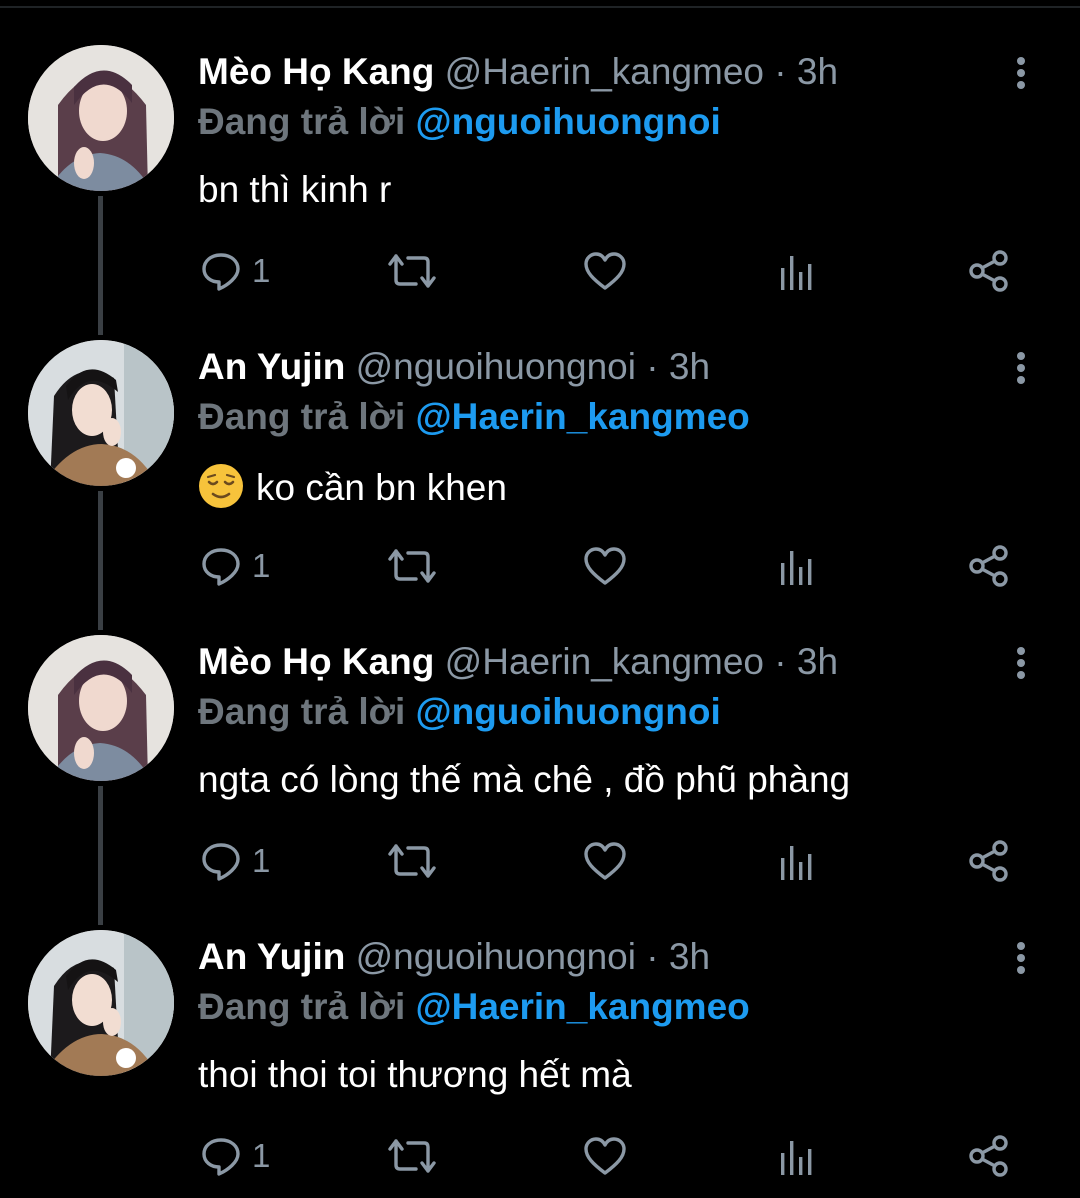 Image resolution: width=1080 pixels, height=1198 pixels. Describe the element at coordinates (295, 189) in the screenshot. I see `tweet-text: bn thì kinh r` at that location.